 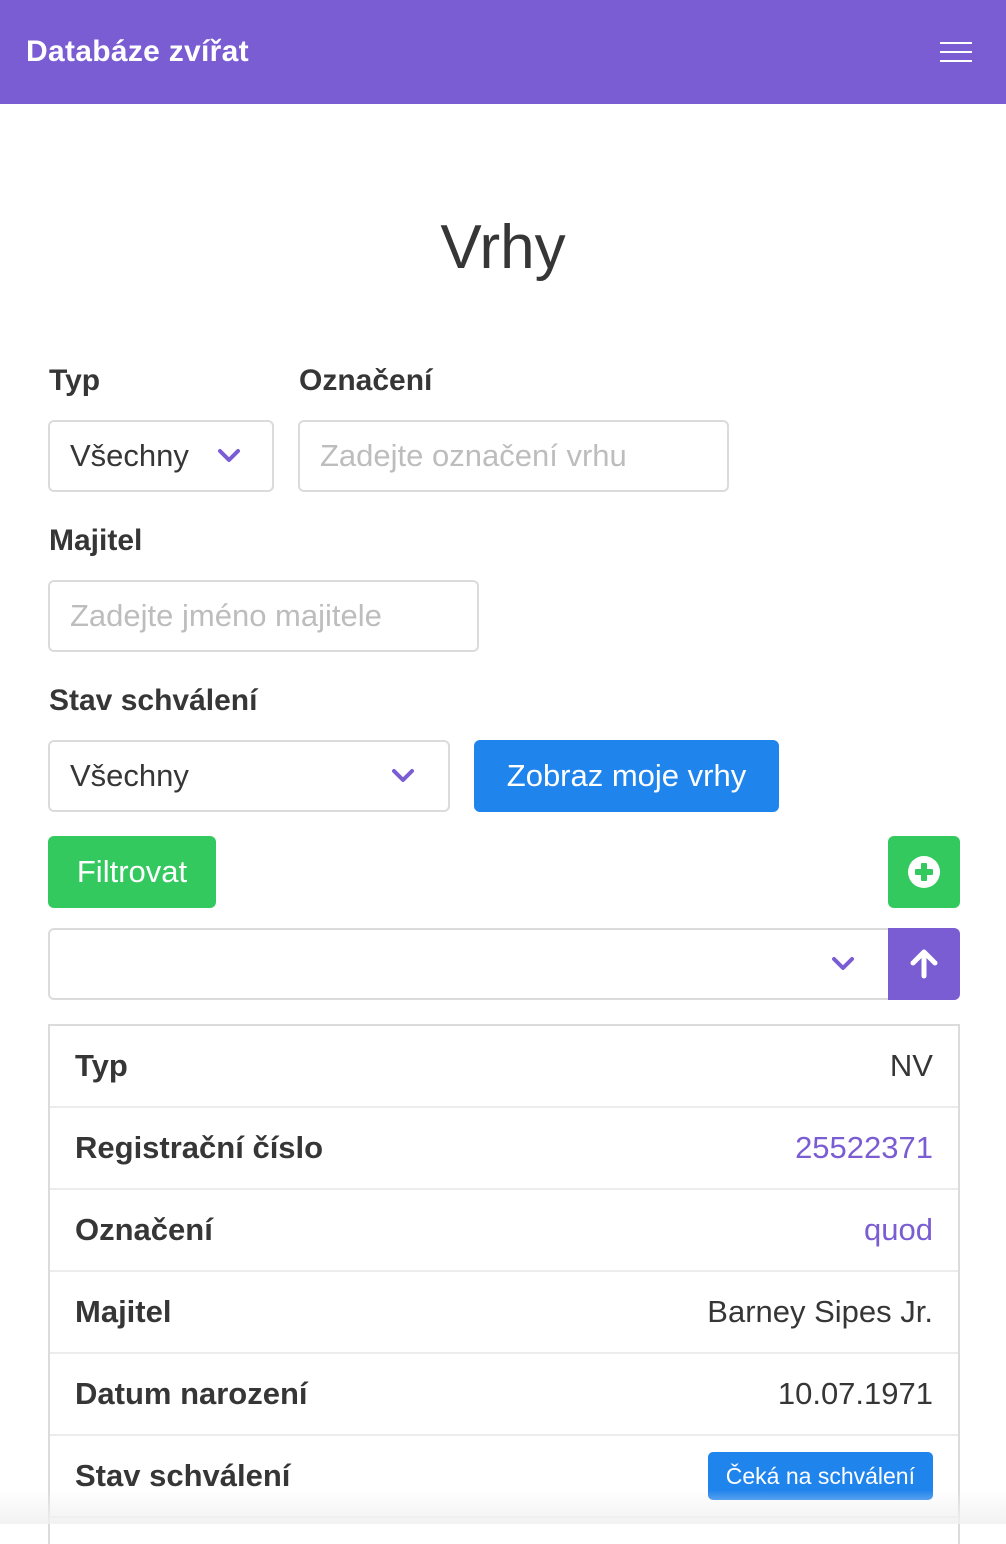 I want to click on scroll-fade, so click(x=503, y=1507).